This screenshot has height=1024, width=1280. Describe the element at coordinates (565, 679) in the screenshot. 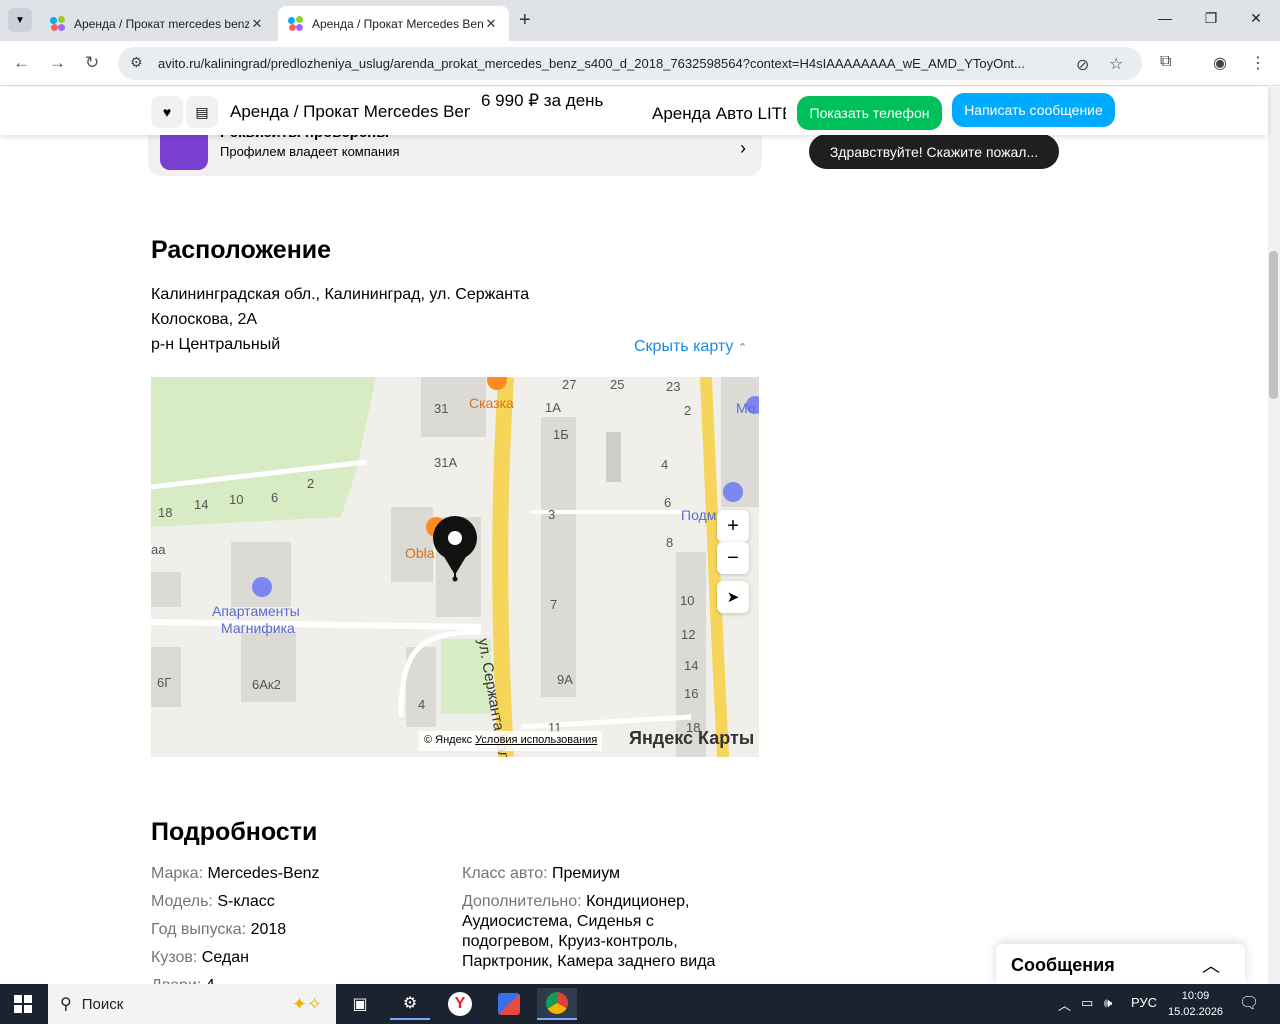

I see `map-house-number: 9А` at that location.